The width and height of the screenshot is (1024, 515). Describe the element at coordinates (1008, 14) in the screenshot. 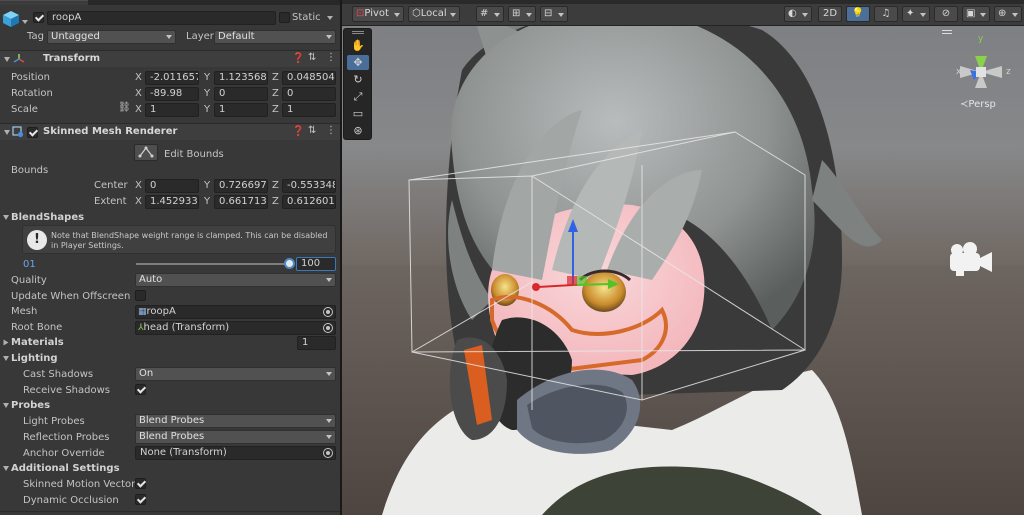

I see `gizmos-button: ⊕` at that location.